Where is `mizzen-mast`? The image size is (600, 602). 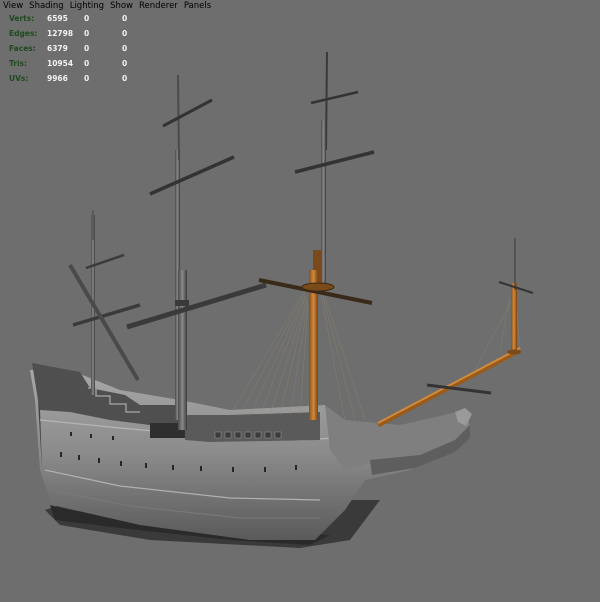
mizzen-mast is located at coordinates (104, 302).